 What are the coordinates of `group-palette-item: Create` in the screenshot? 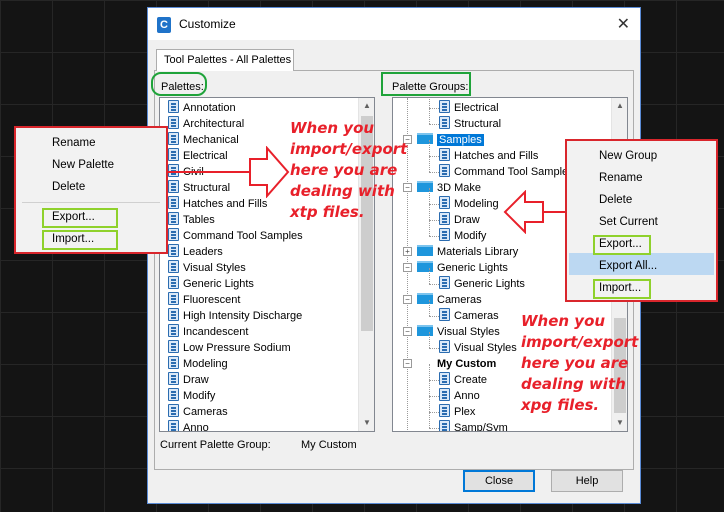 It's located at (463, 380).